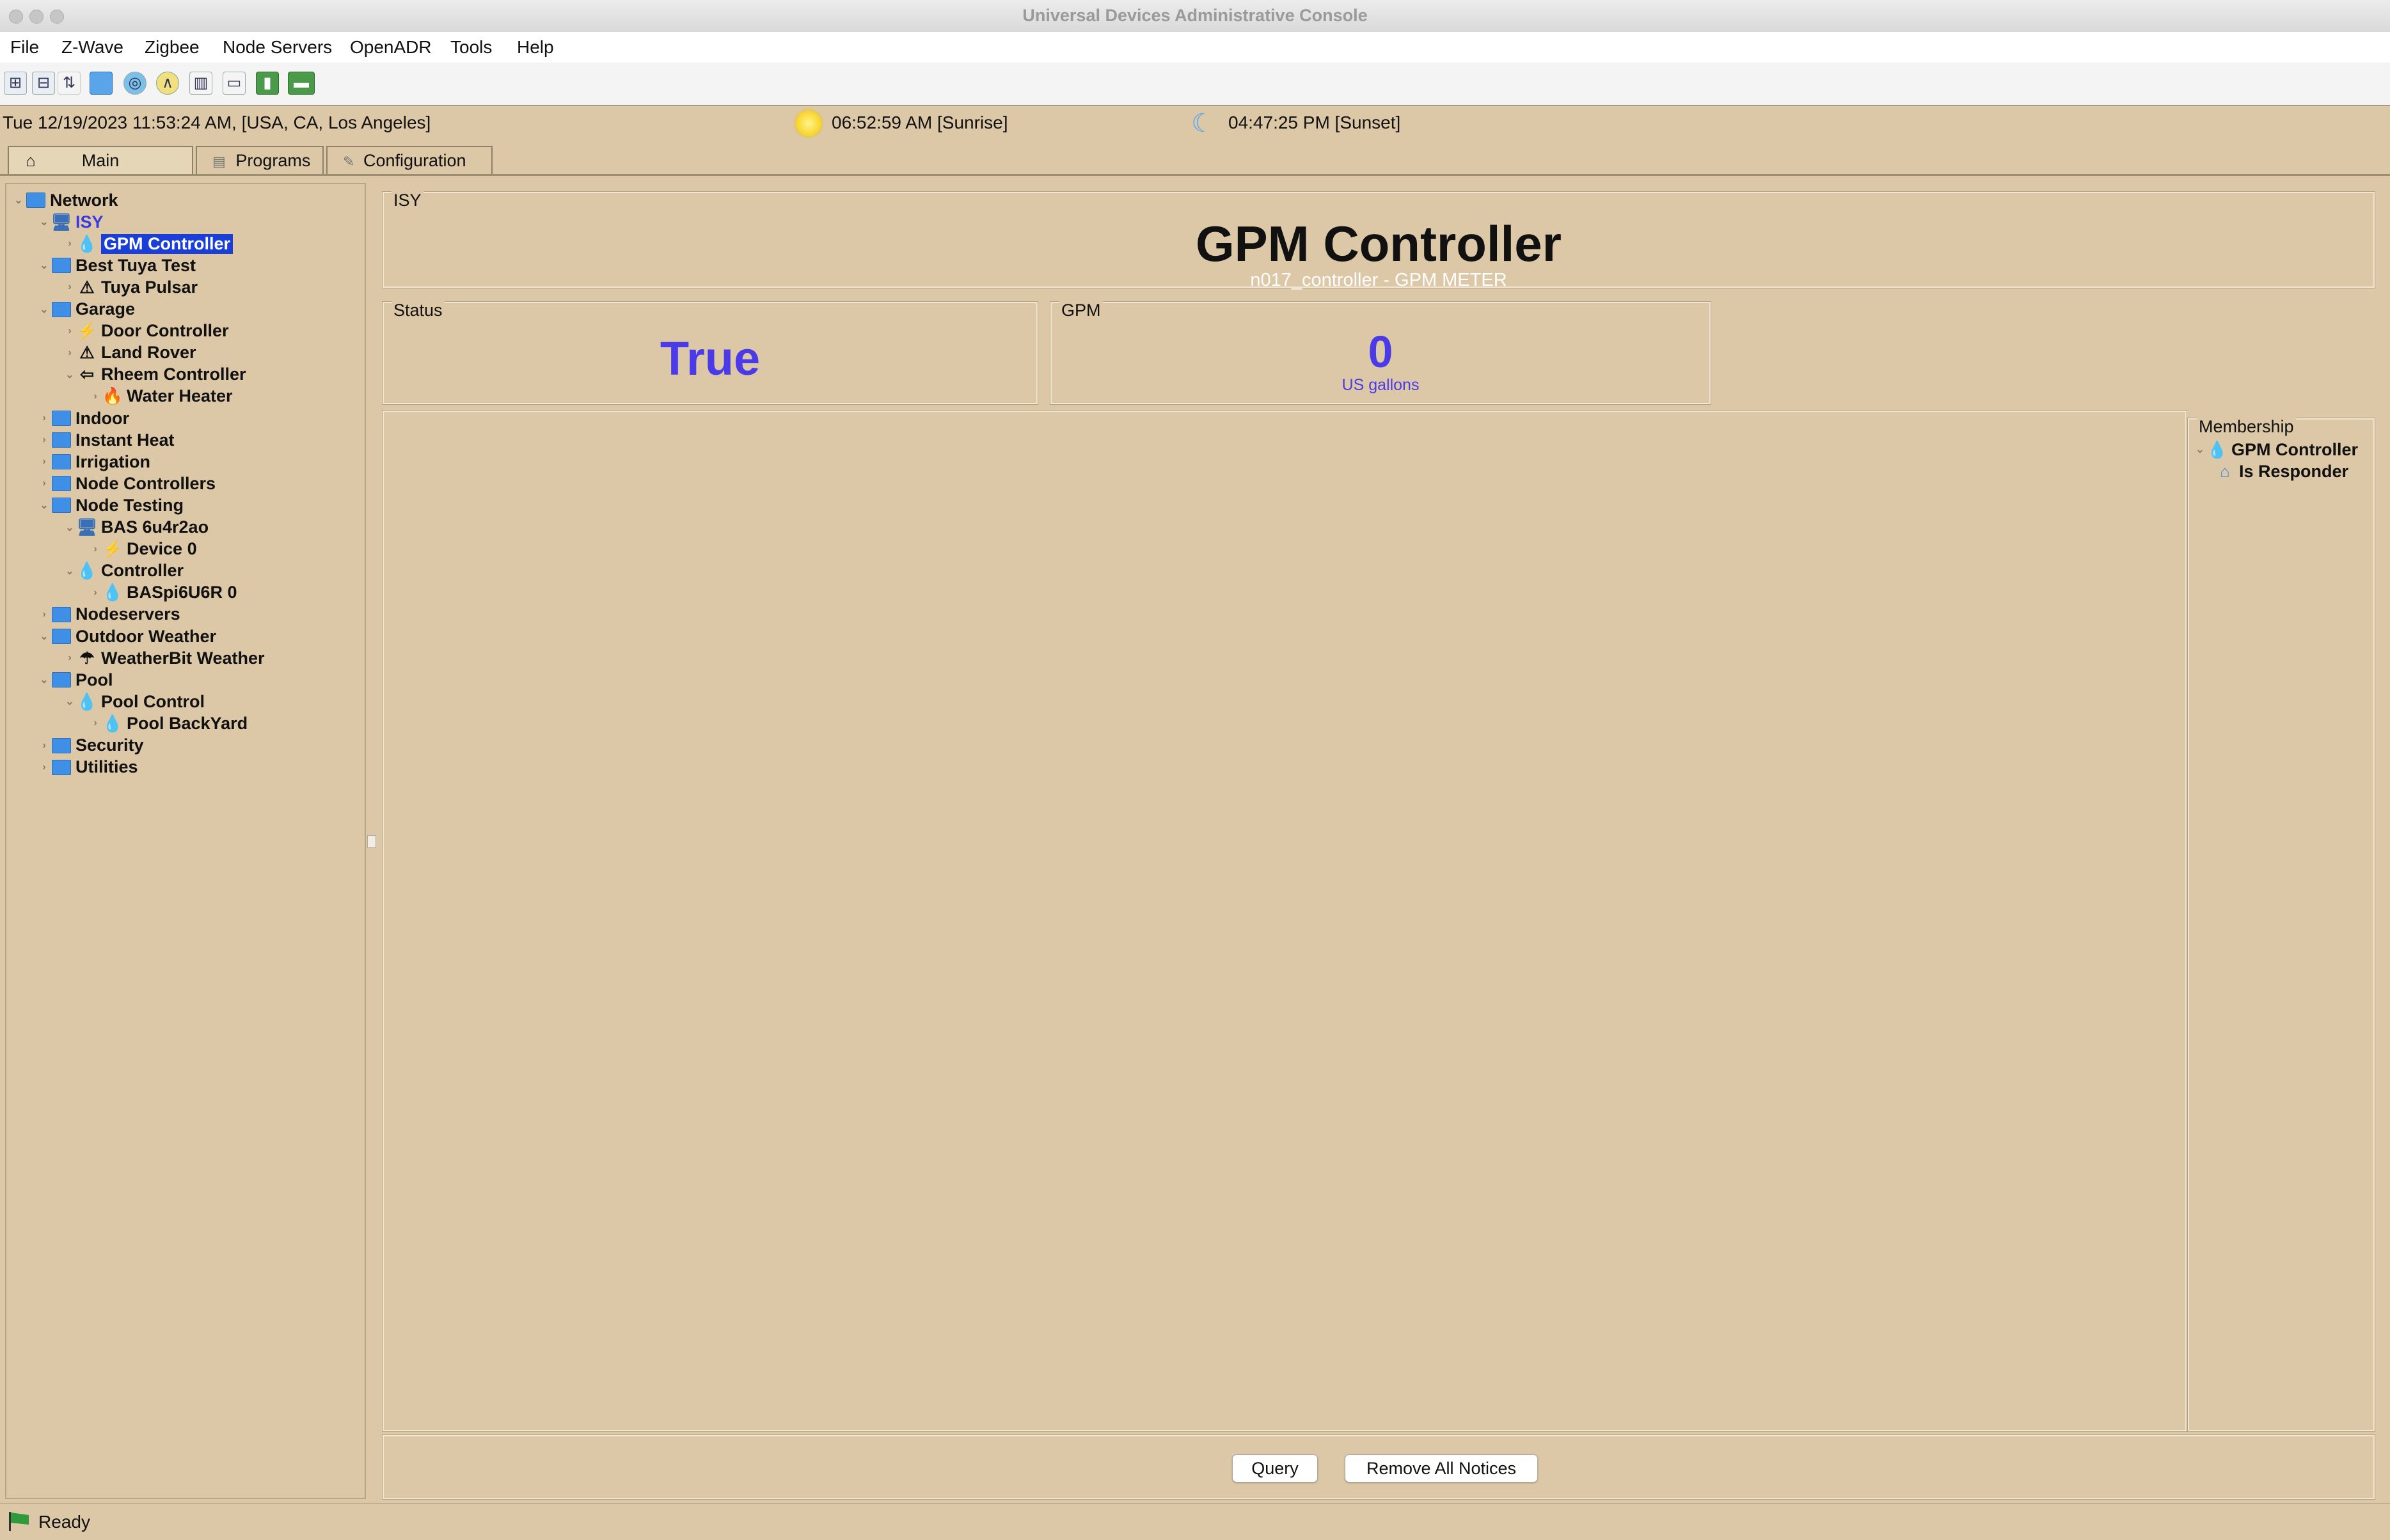 The image size is (2390, 1540). I want to click on sort-icon: ⇅, so click(69, 83).